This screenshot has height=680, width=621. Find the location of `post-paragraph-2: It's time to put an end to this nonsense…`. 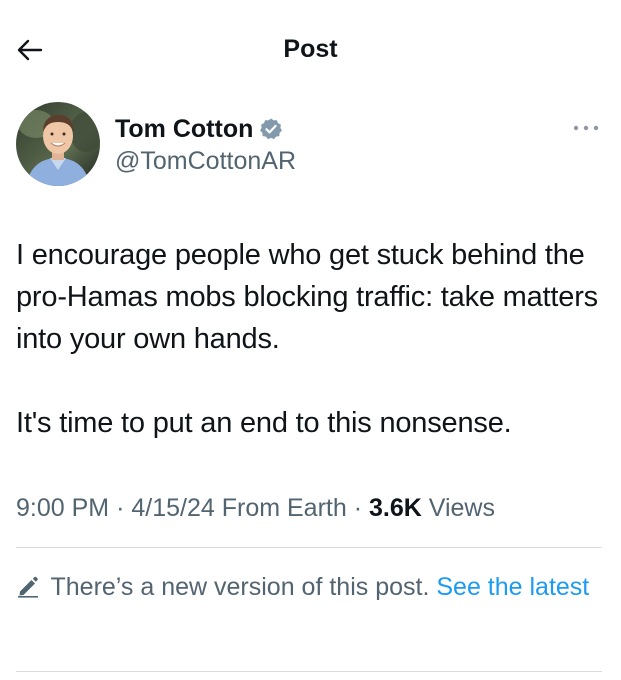

post-paragraph-2: It's time to put an end to this nonsense… is located at coordinates (264, 423).